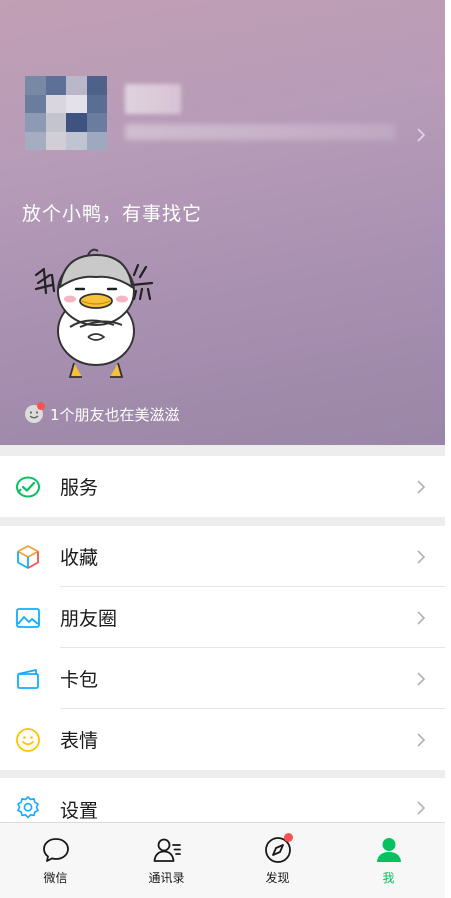 The image size is (451, 898). What do you see at coordinates (66, 113) in the screenshot?
I see `avatar` at bounding box center [66, 113].